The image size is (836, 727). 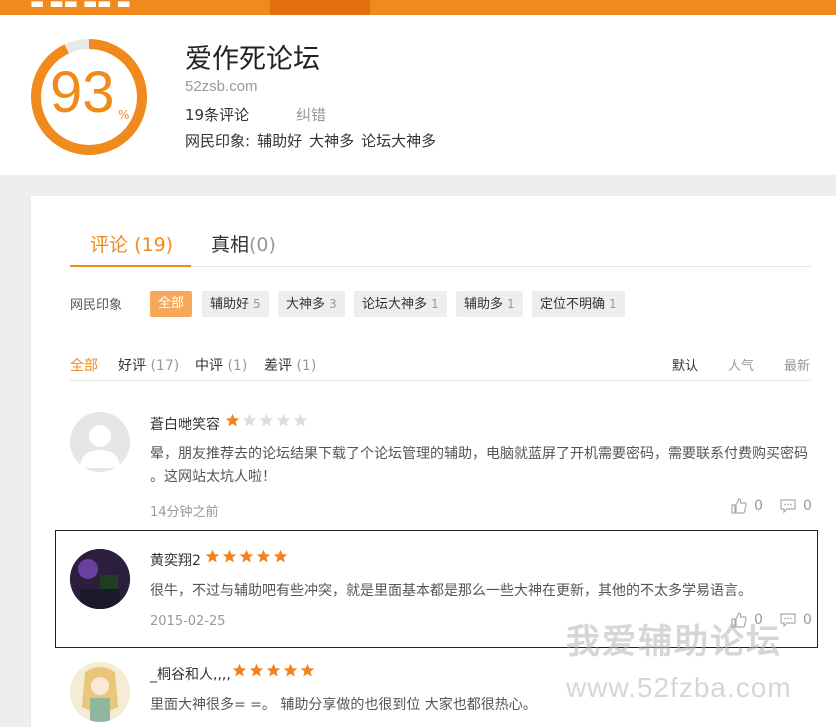 I want to click on tab-truth: 真相(0), so click(x=243, y=243).